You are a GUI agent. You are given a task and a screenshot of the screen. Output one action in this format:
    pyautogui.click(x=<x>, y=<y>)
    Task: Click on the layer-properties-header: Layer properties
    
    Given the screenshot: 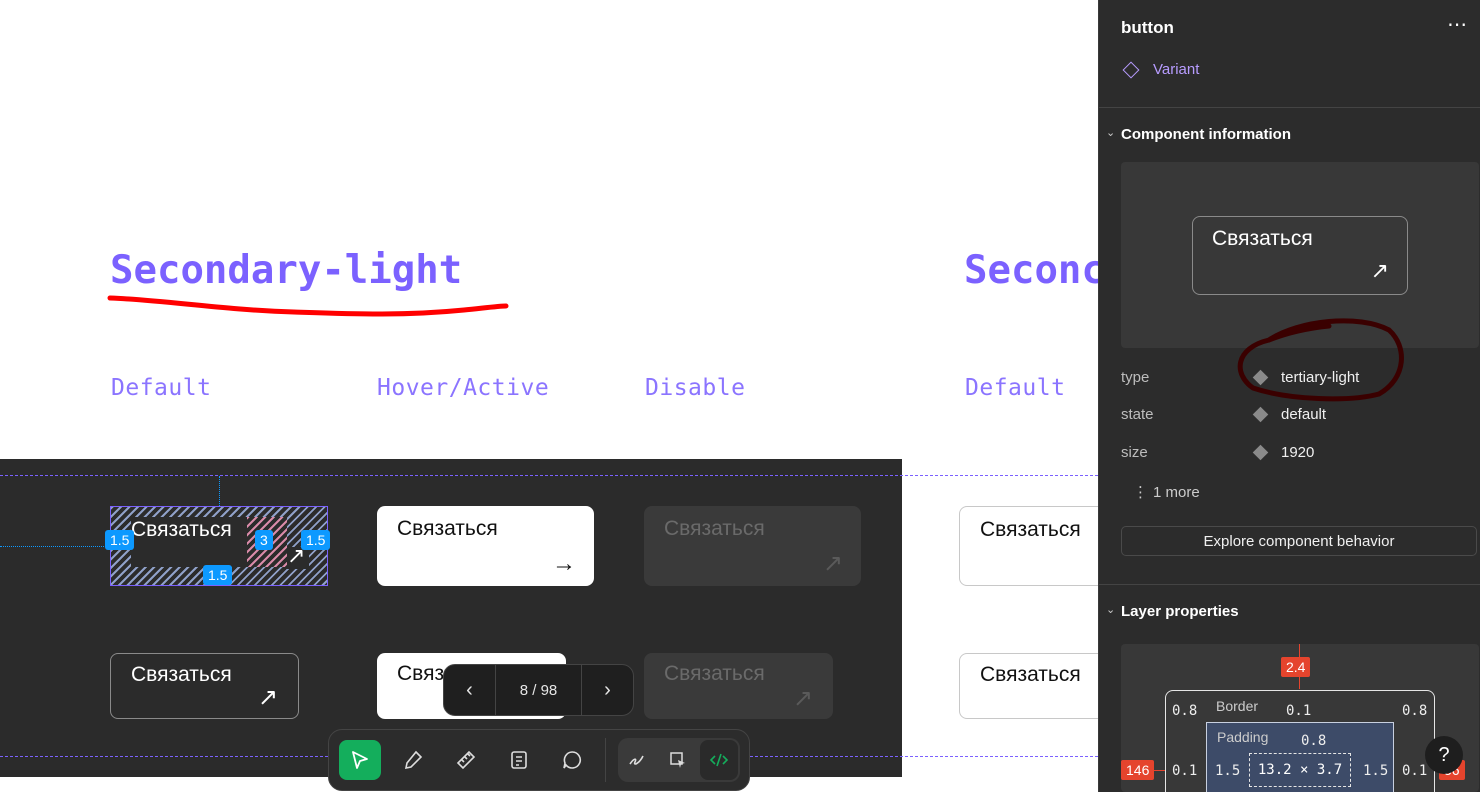 What is the action you would take?
    pyautogui.click(x=1180, y=611)
    